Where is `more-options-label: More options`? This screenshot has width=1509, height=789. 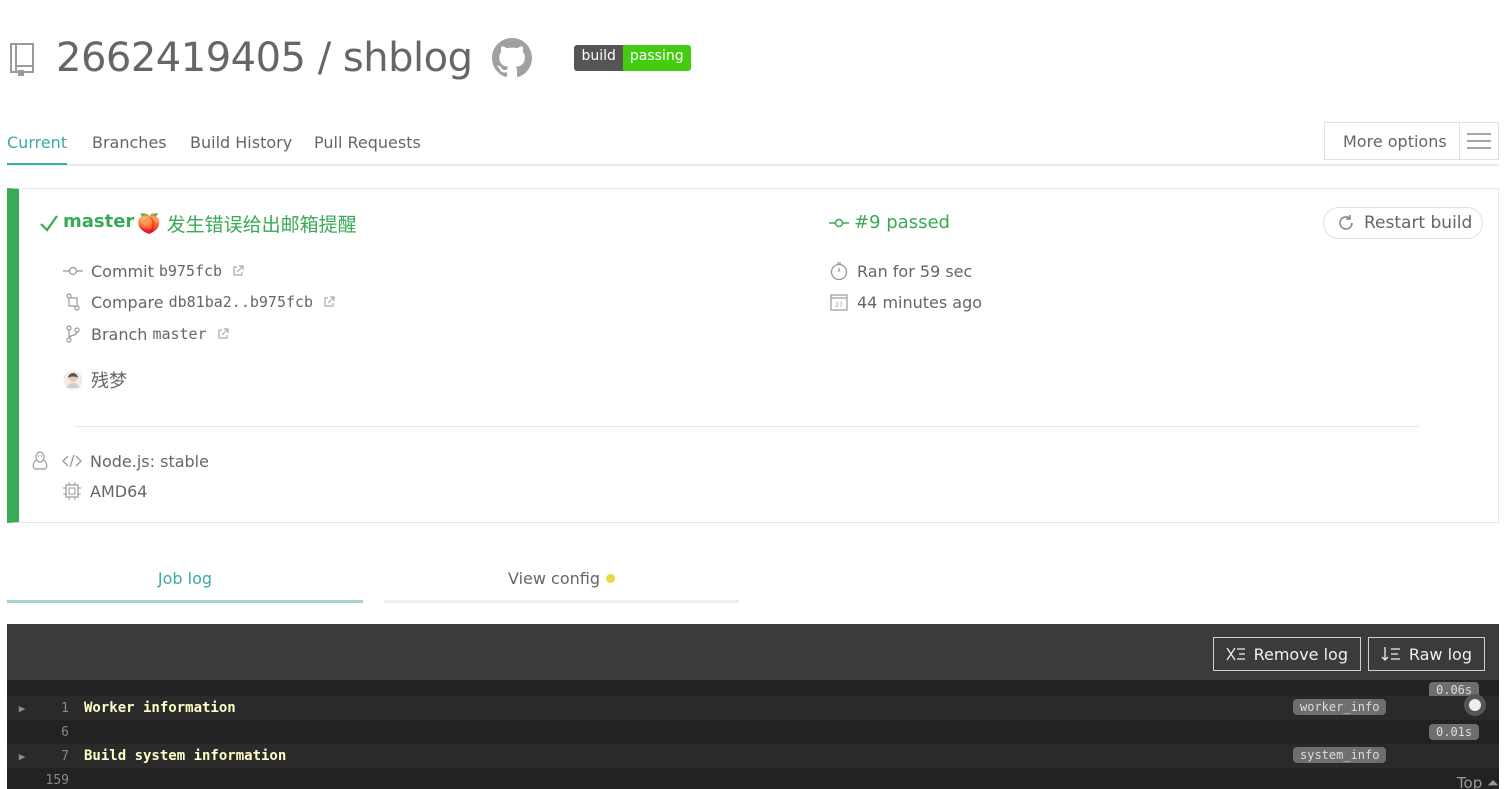
more-options-label: More options is located at coordinates (1395, 141).